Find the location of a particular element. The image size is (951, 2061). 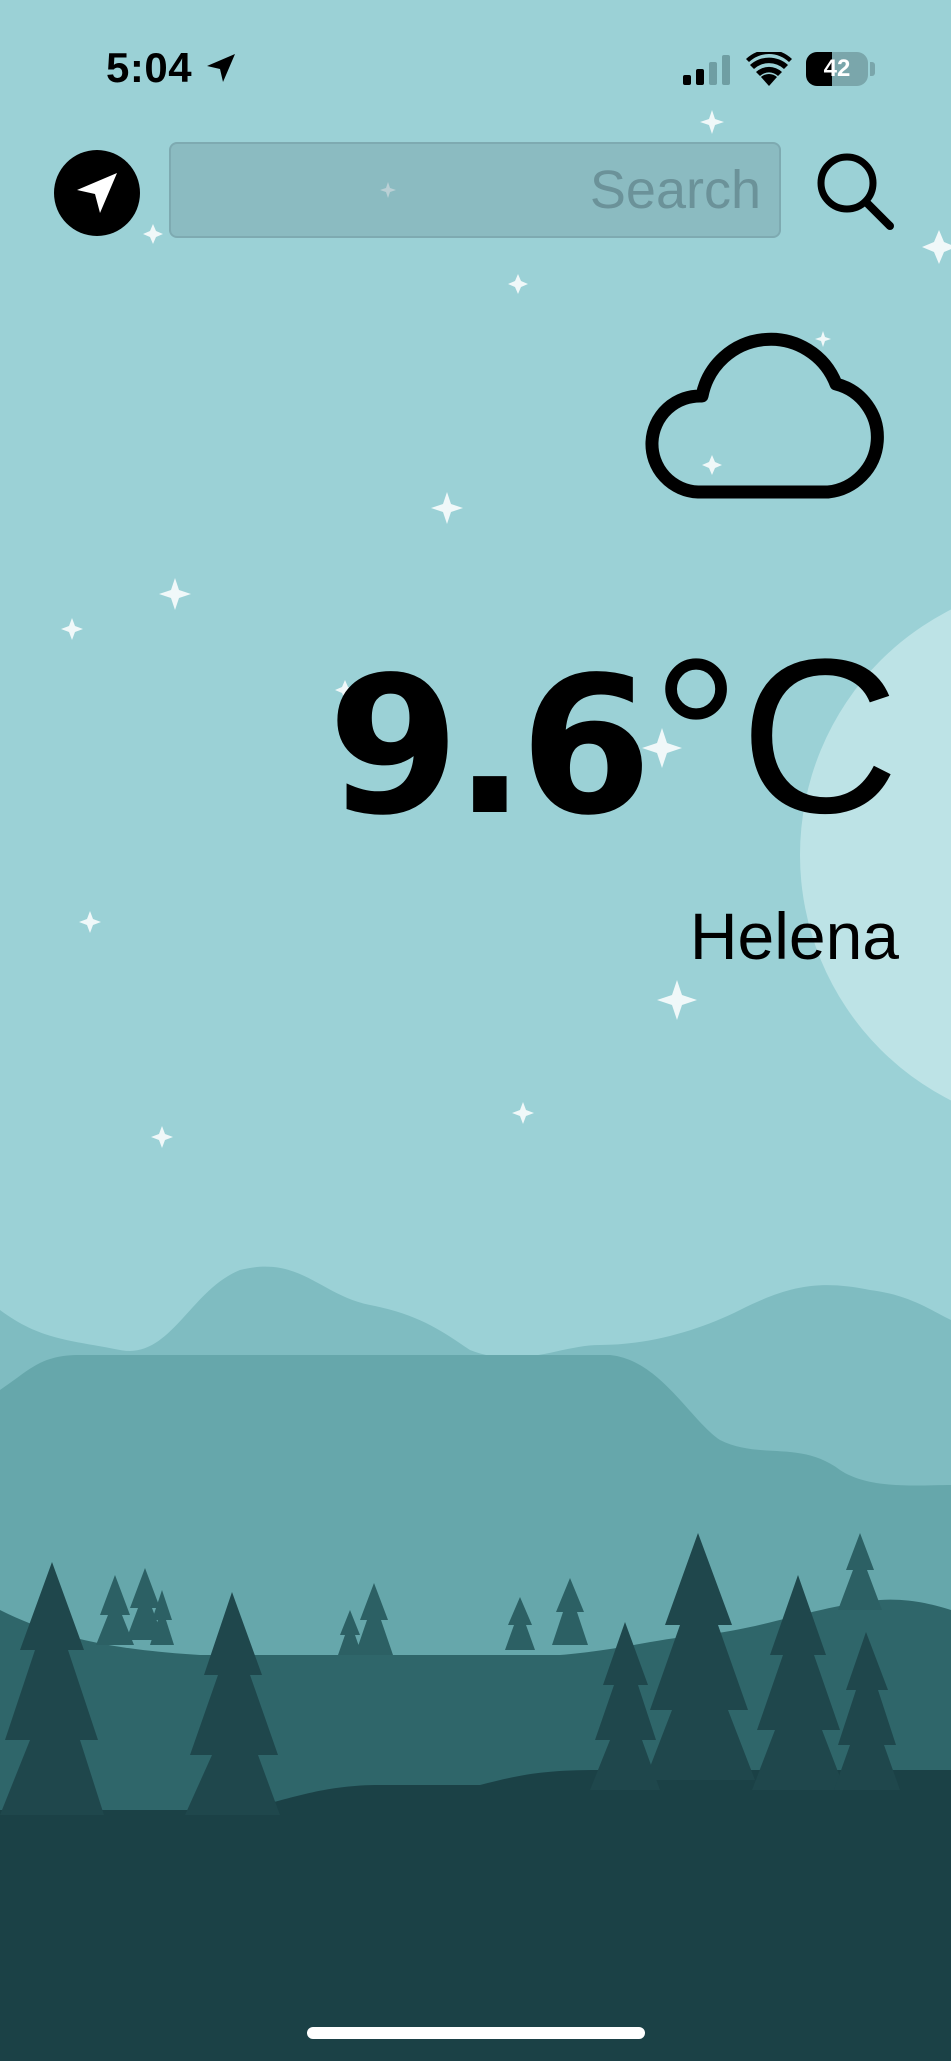

search-button is located at coordinates (855, 191).